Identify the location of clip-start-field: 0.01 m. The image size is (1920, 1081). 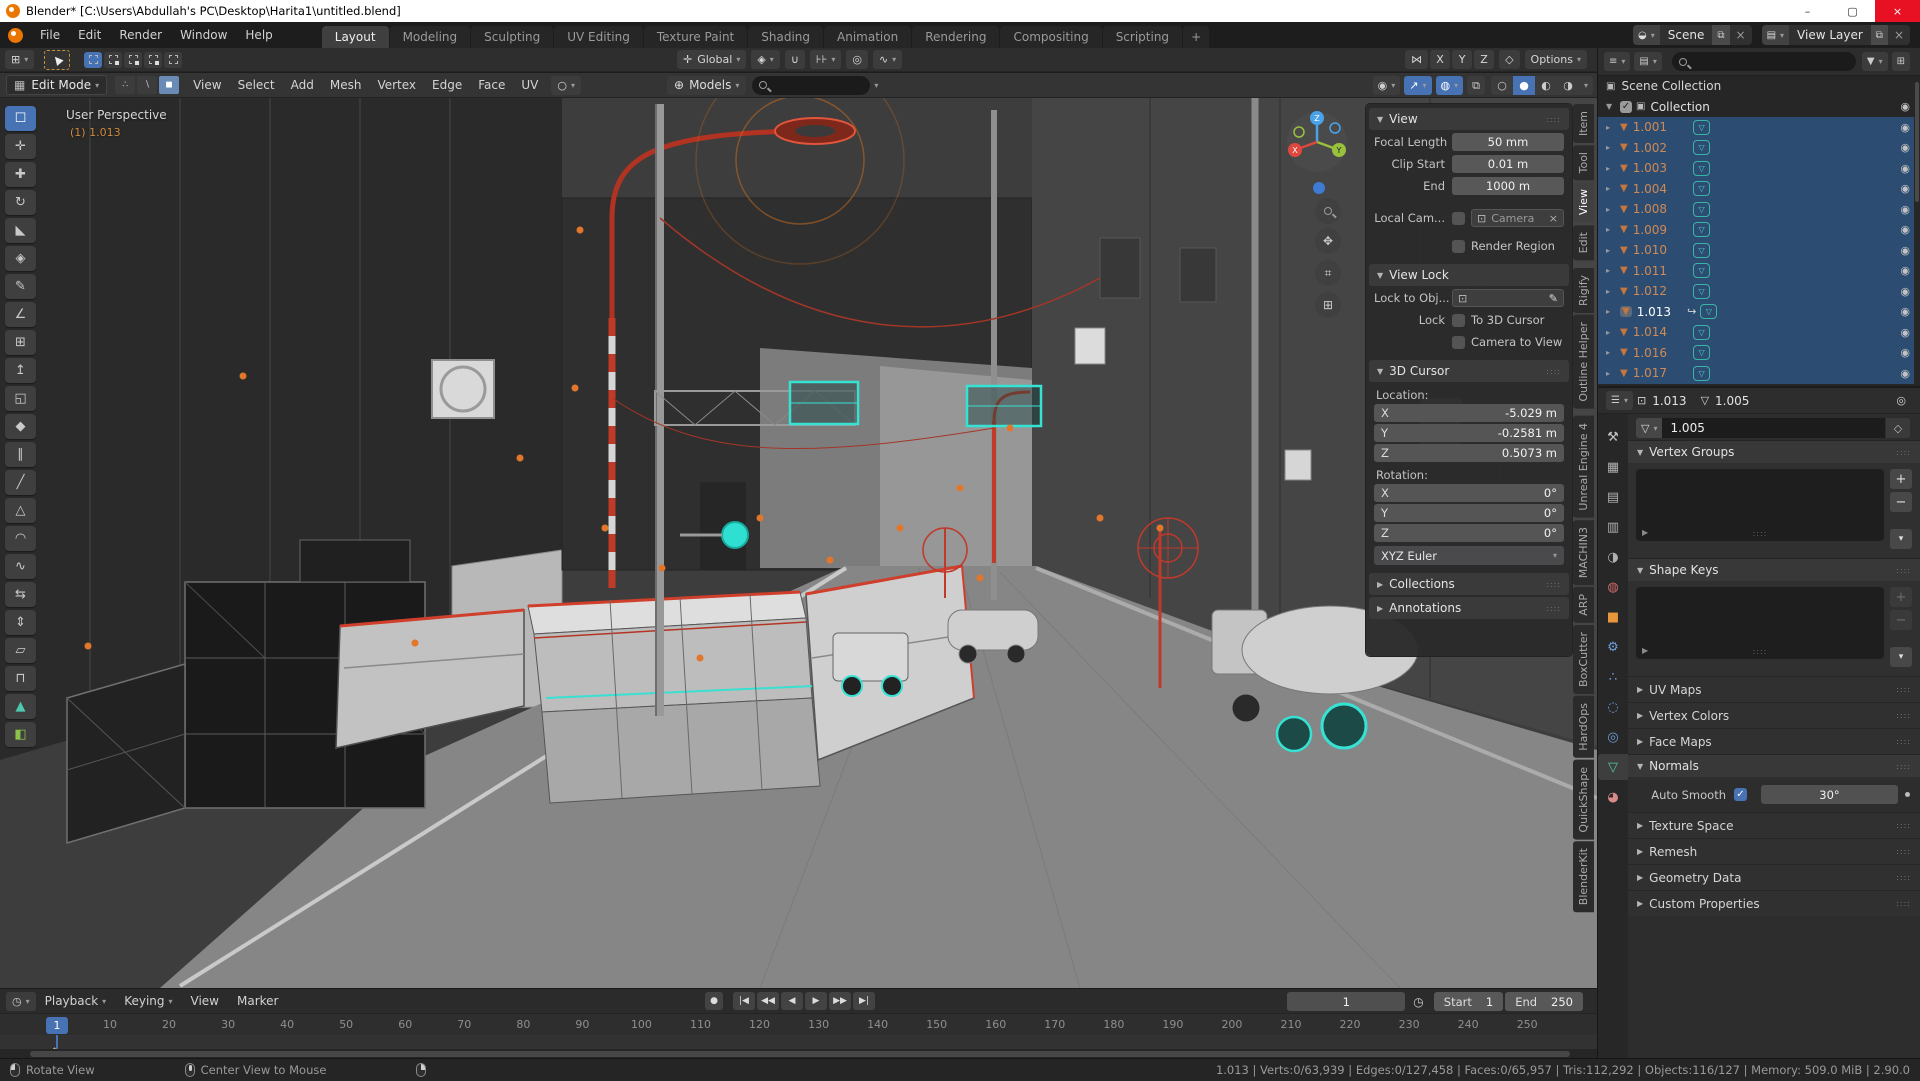
(1508, 164).